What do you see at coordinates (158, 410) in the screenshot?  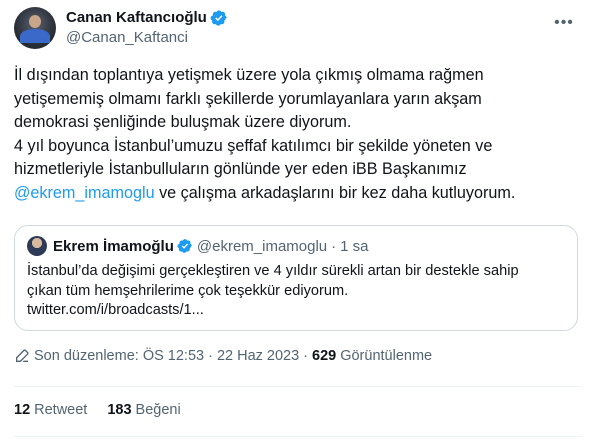 I see `likes-label: Beğeni` at bounding box center [158, 410].